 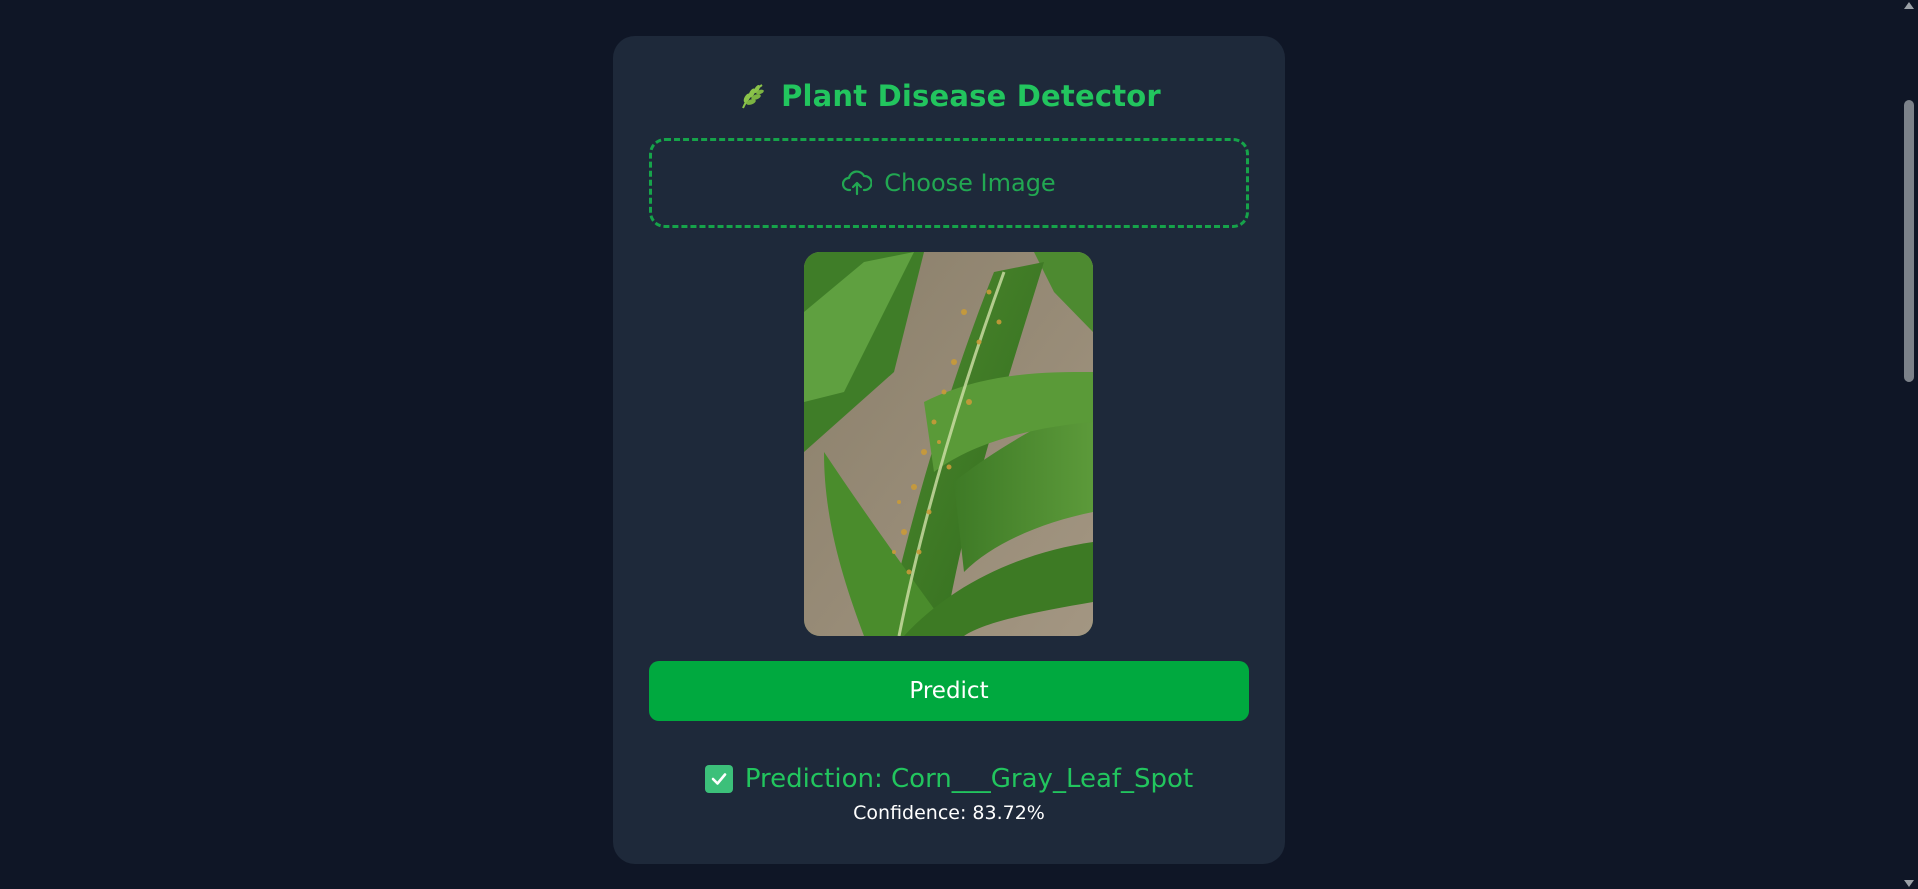 What do you see at coordinates (1909, 241) in the screenshot?
I see `scroll-thumb` at bounding box center [1909, 241].